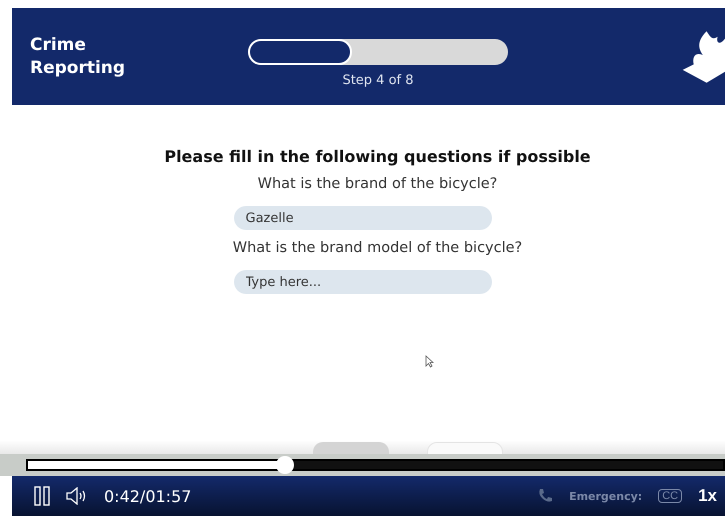 The width and height of the screenshot is (725, 516). What do you see at coordinates (545, 496) in the screenshot?
I see `phone-icon` at bounding box center [545, 496].